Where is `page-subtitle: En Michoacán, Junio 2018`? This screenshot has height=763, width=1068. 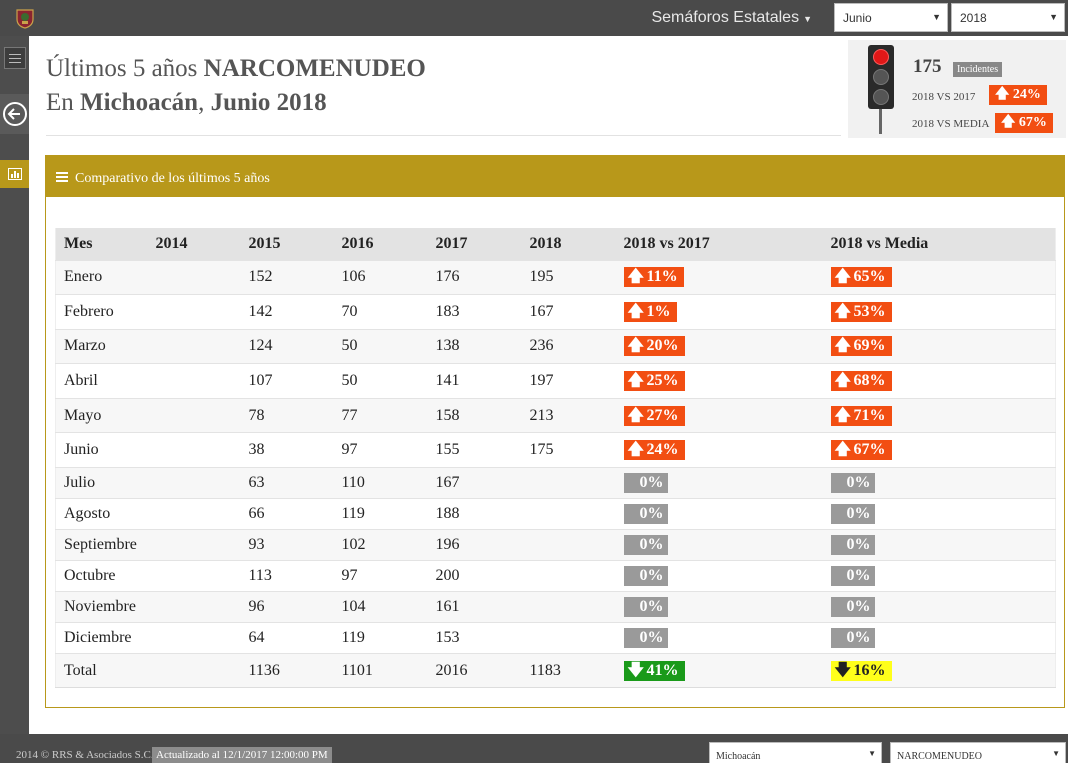 page-subtitle: En Michoacán, Junio 2018 is located at coordinates (186, 103).